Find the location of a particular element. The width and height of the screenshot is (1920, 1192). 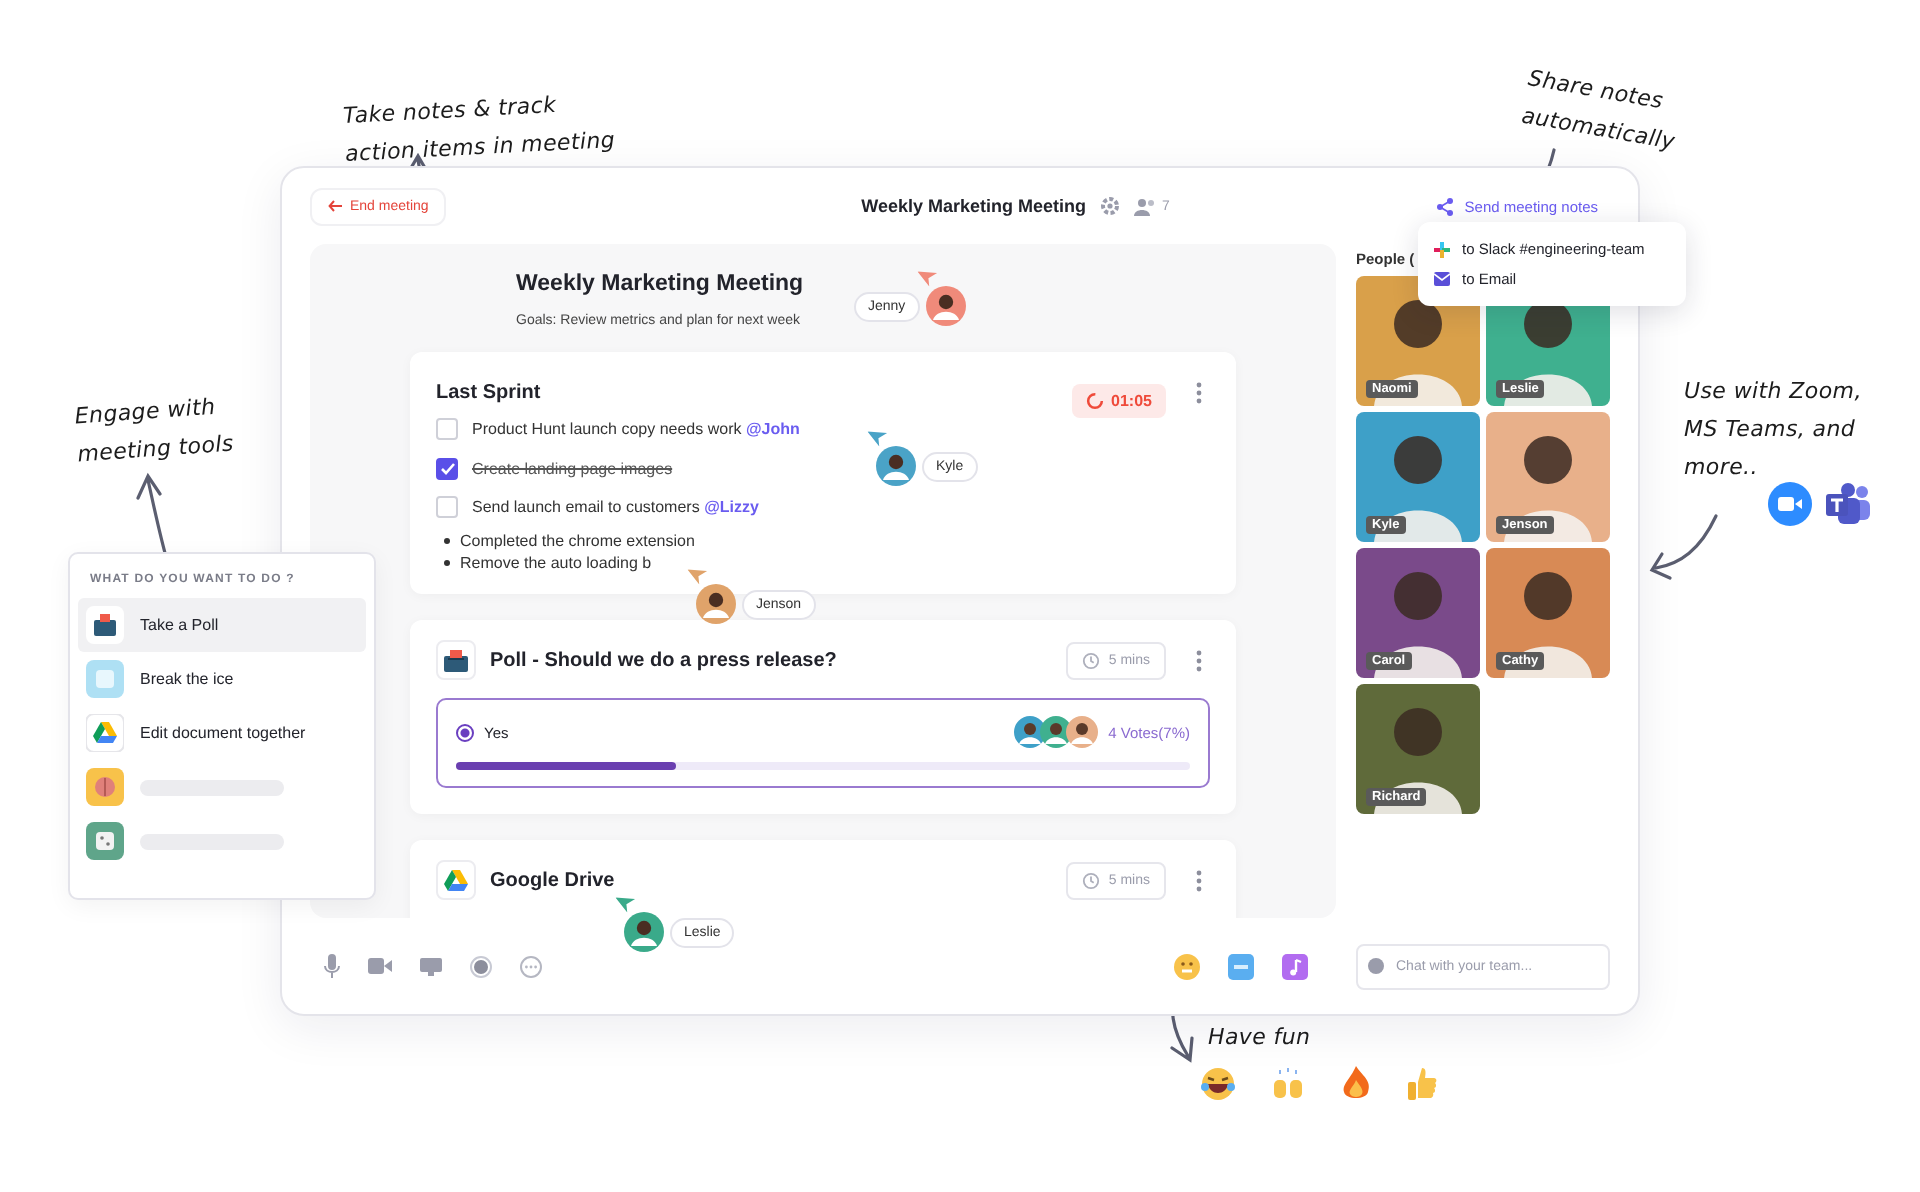

bullet-text: Remove the auto loading b is located at coordinates (556, 562).